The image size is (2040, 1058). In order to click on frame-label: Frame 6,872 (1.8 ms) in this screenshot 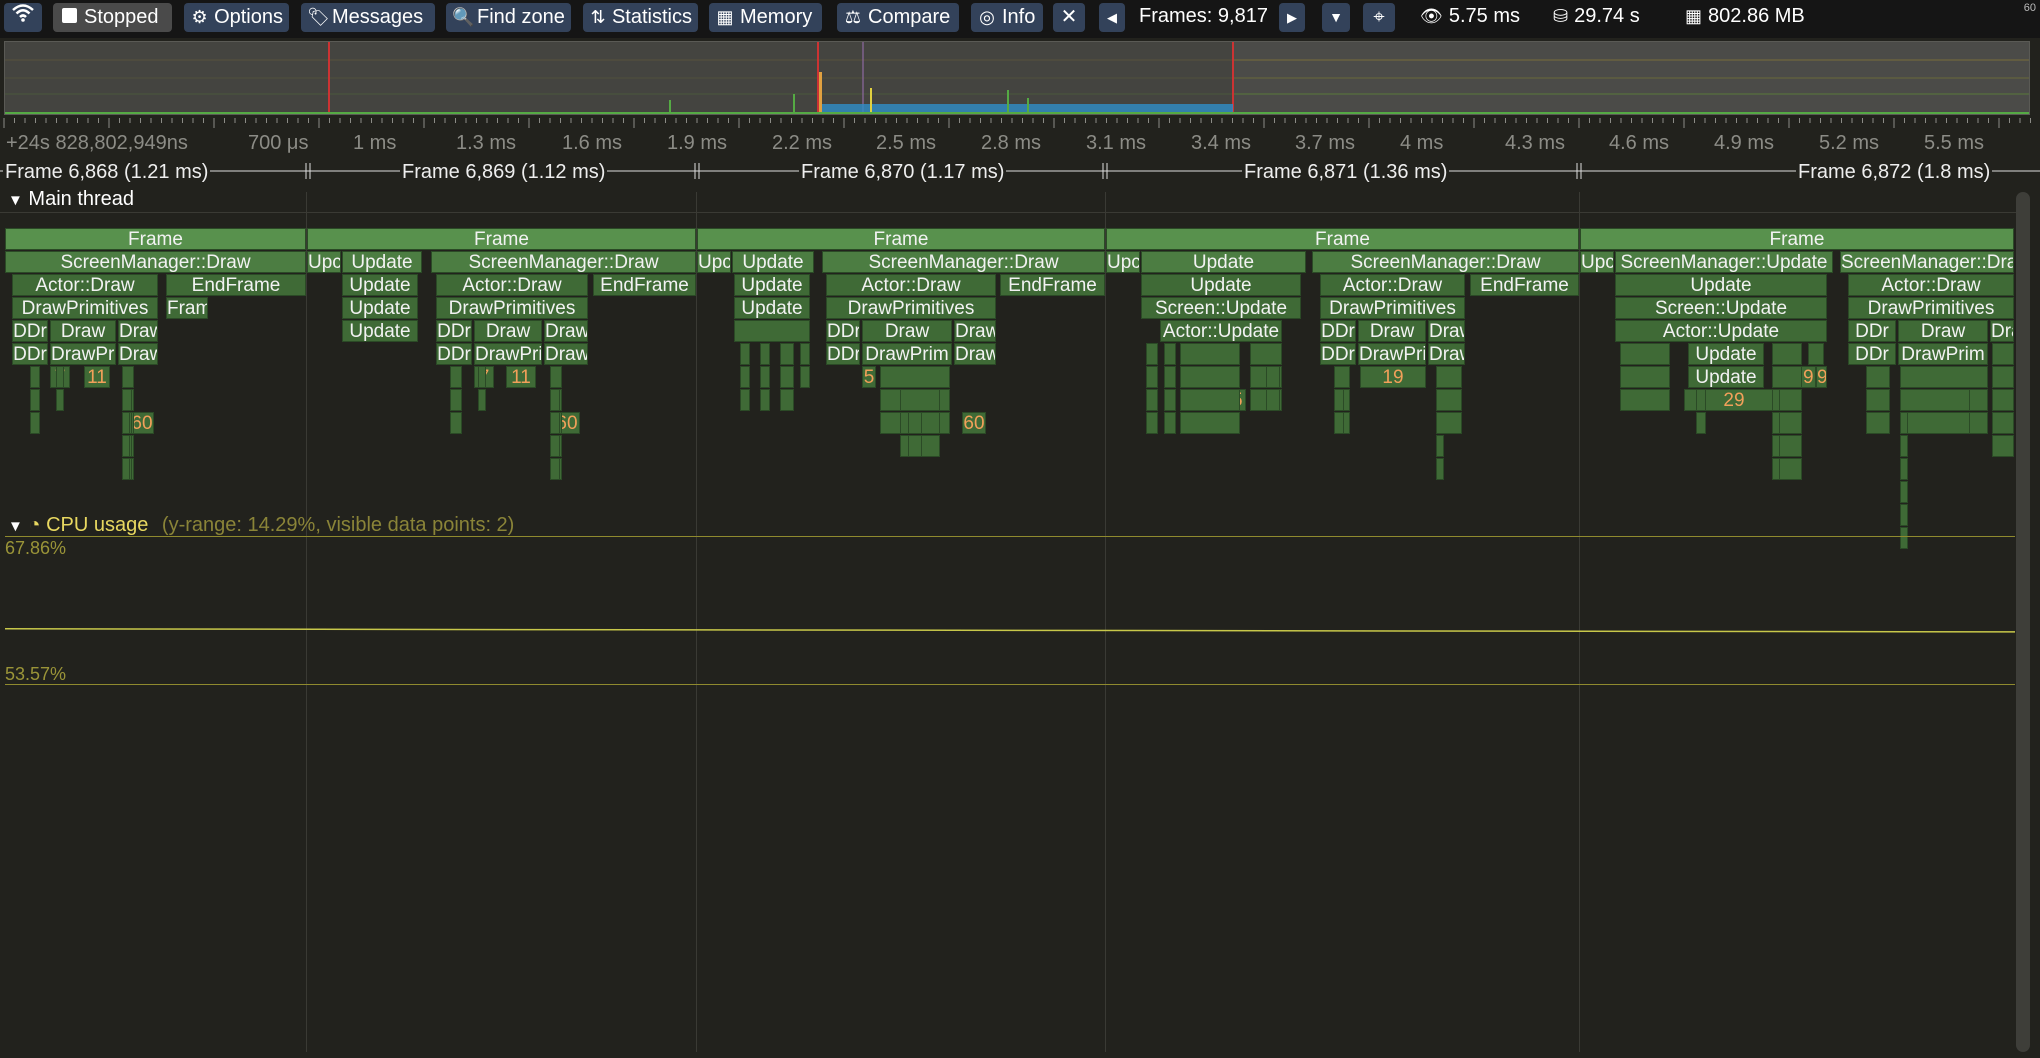, I will do `click(1894, 172)`.